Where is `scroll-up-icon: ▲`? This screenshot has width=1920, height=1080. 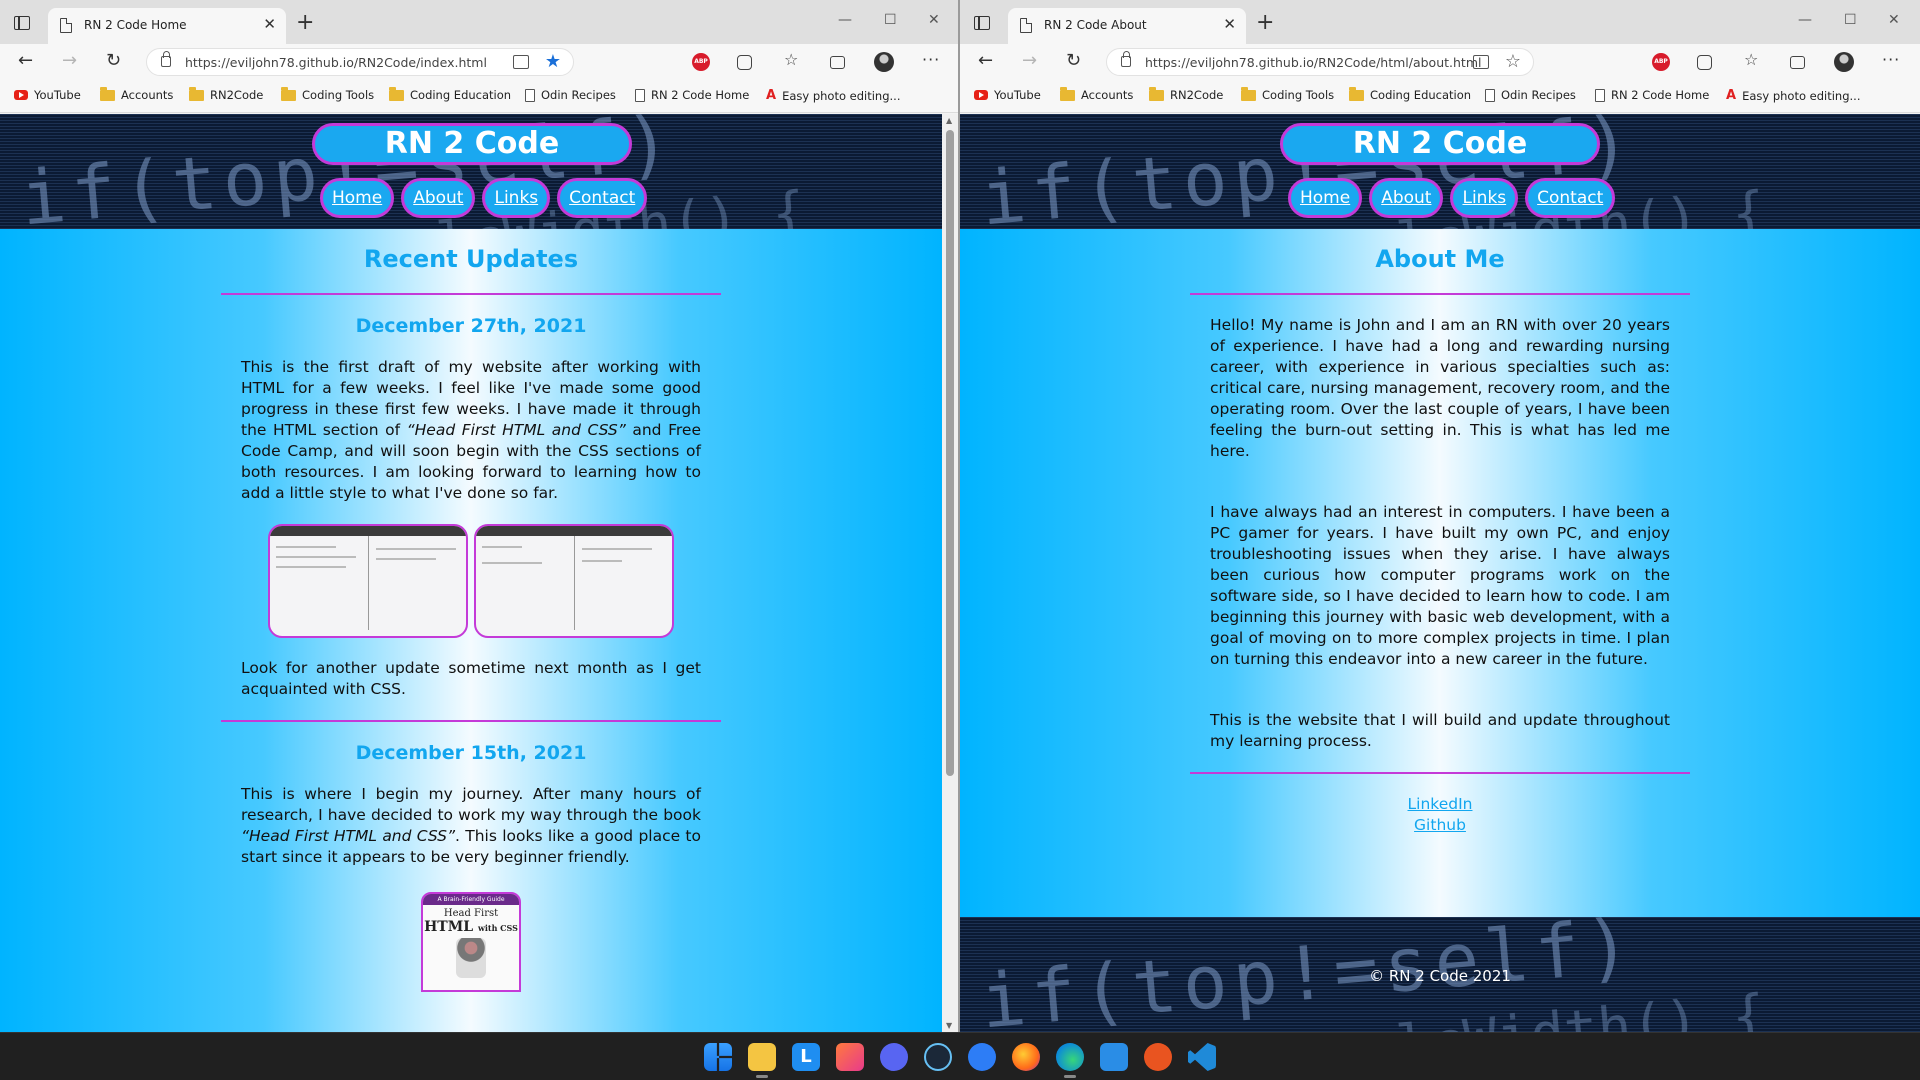
scroll-up-icon: ▲ is located at coordinates (949, 120).